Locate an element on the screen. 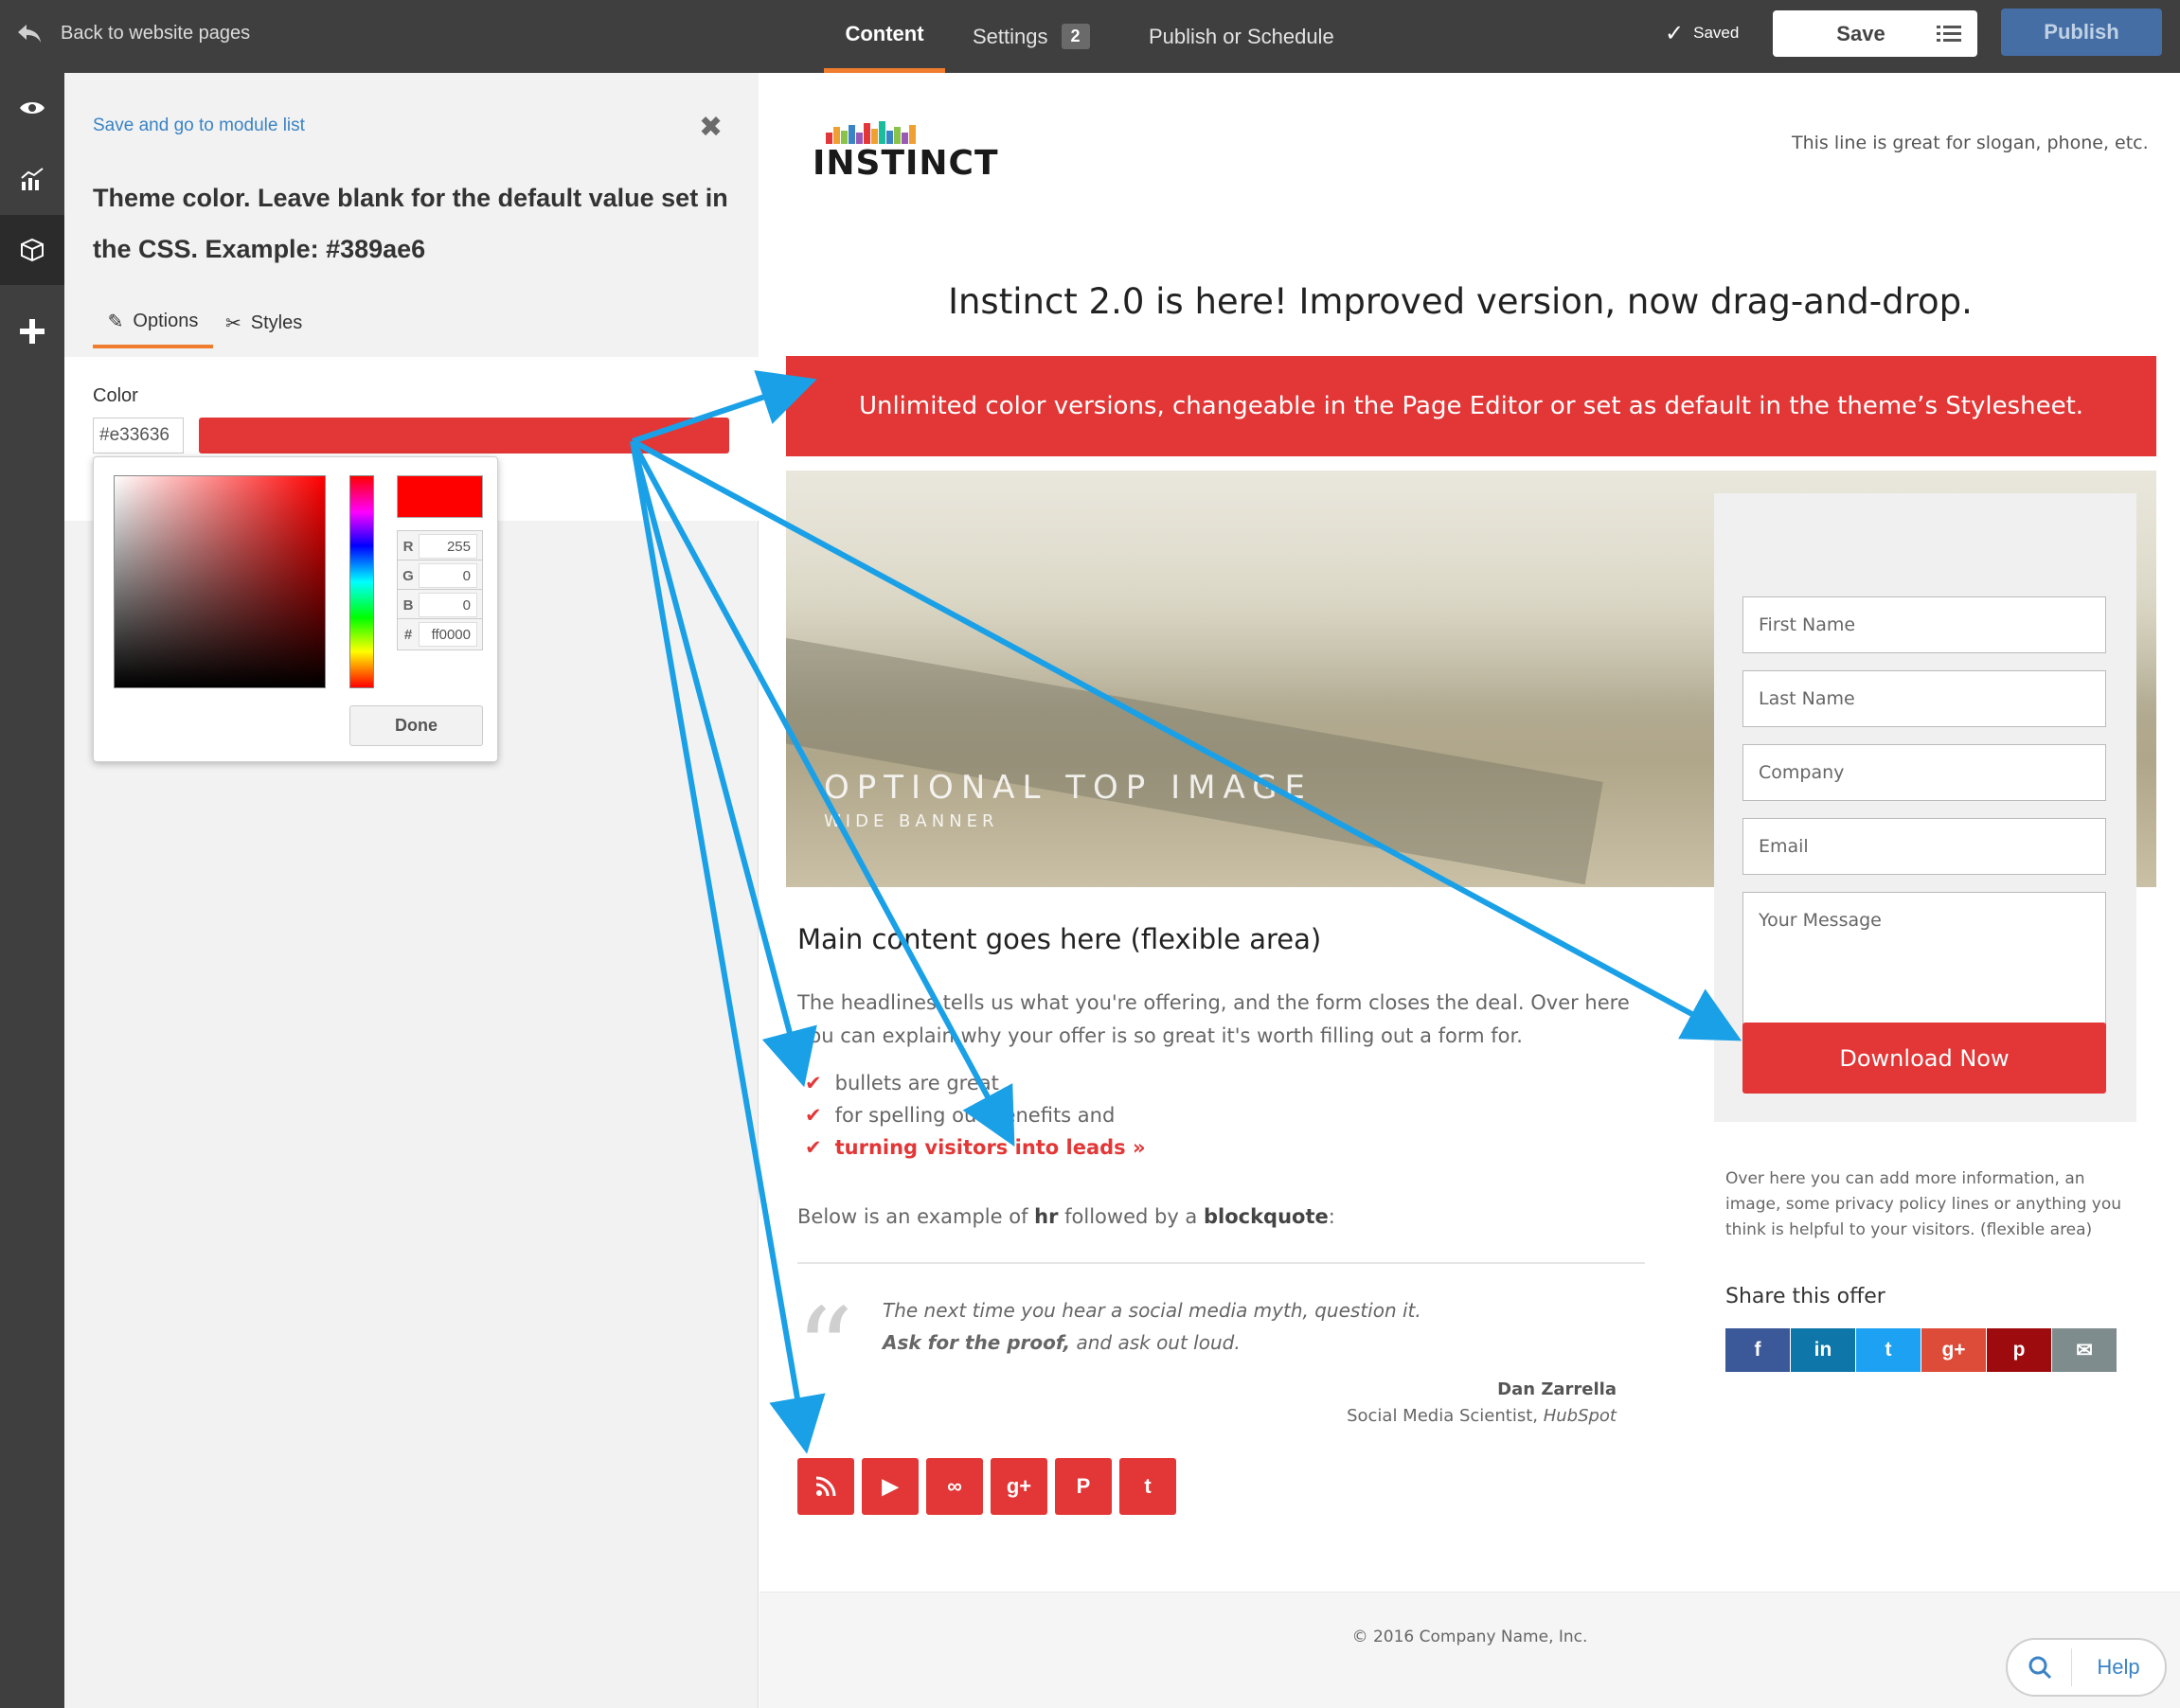  message-field: Your Message is located at coordinates (1924, 963).